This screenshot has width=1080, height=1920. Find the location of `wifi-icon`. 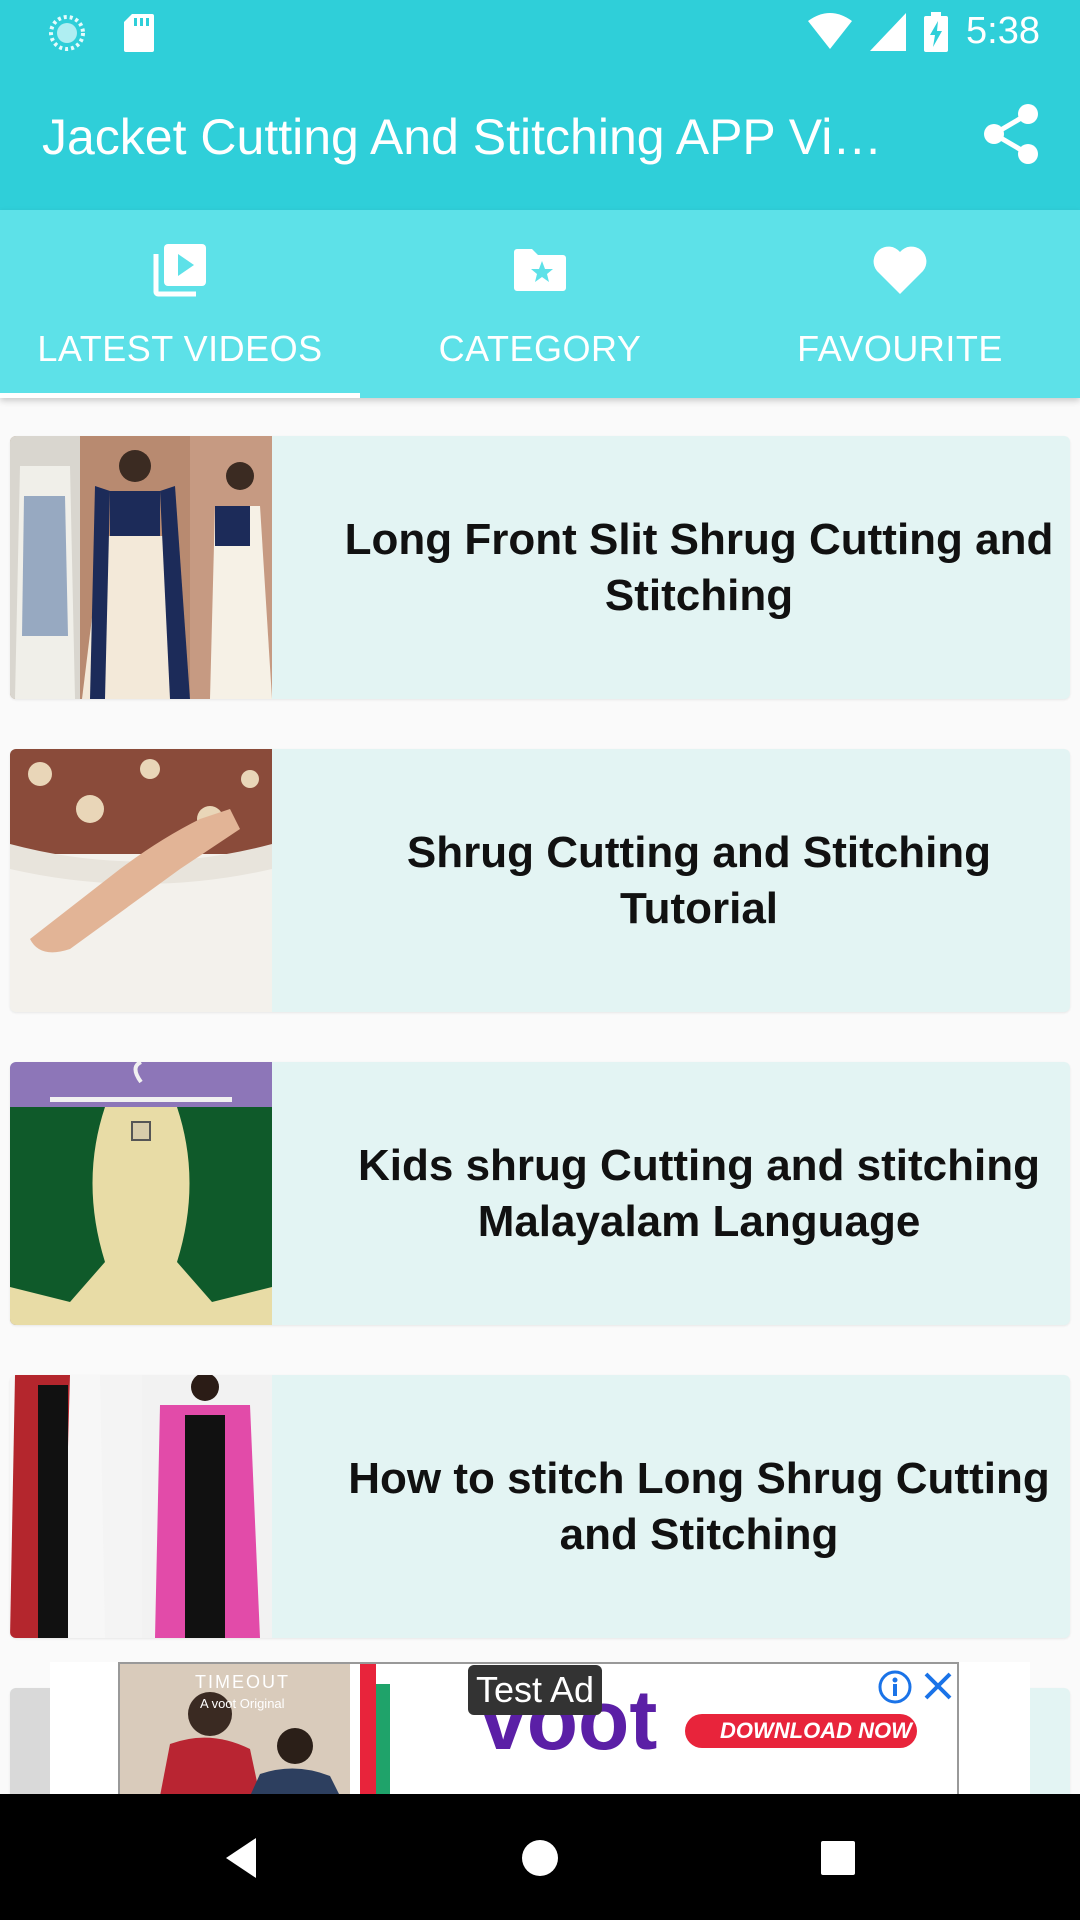

wifi-icon is located at coordinates (830, 30).